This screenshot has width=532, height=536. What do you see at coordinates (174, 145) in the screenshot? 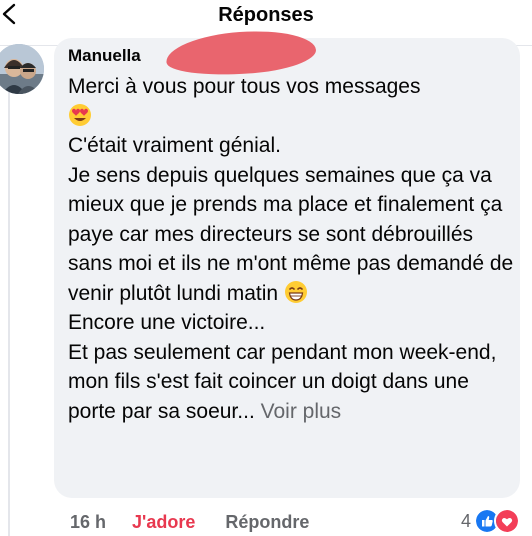
I see `comment-line: C'était vraiment génial.` at bounding box center [174, 145].